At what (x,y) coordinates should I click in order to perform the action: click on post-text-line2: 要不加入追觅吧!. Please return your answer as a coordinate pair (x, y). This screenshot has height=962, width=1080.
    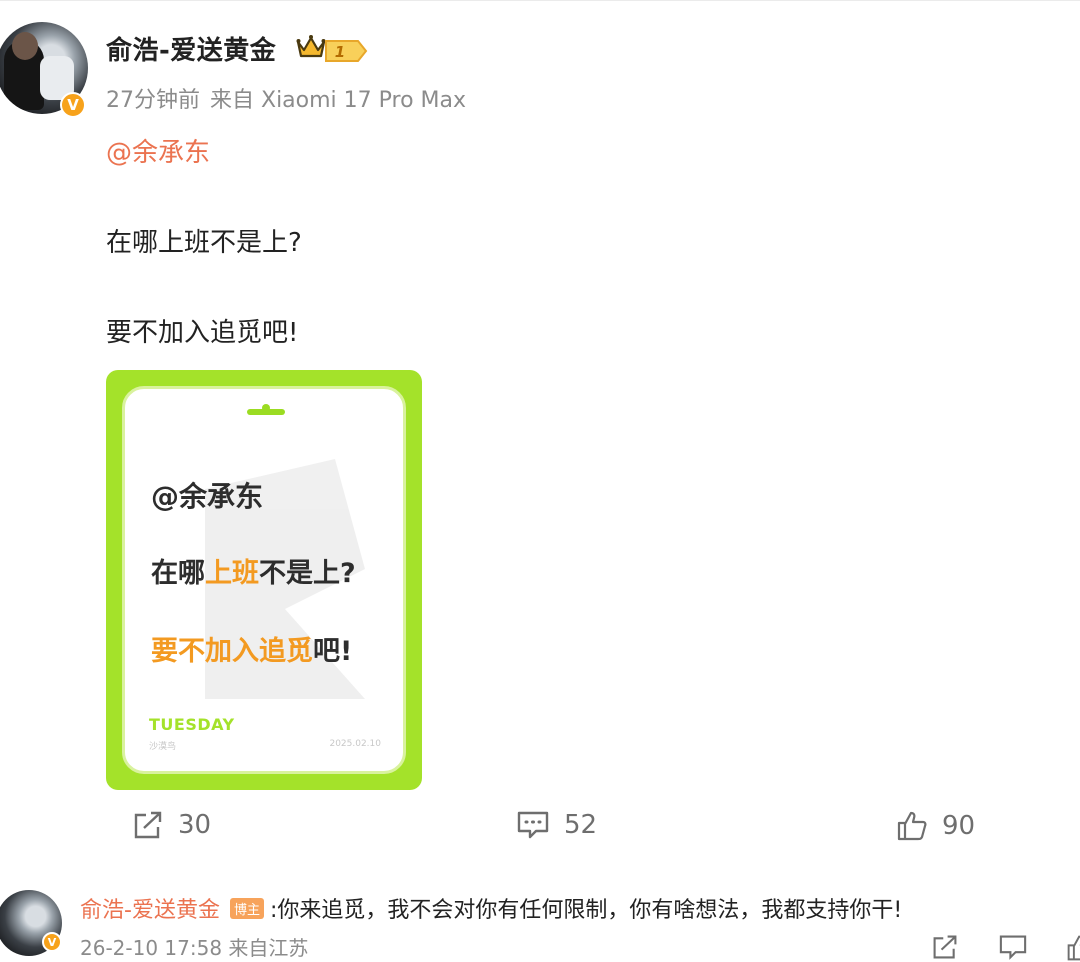
    Looking at the image, I should click on (202, 333).